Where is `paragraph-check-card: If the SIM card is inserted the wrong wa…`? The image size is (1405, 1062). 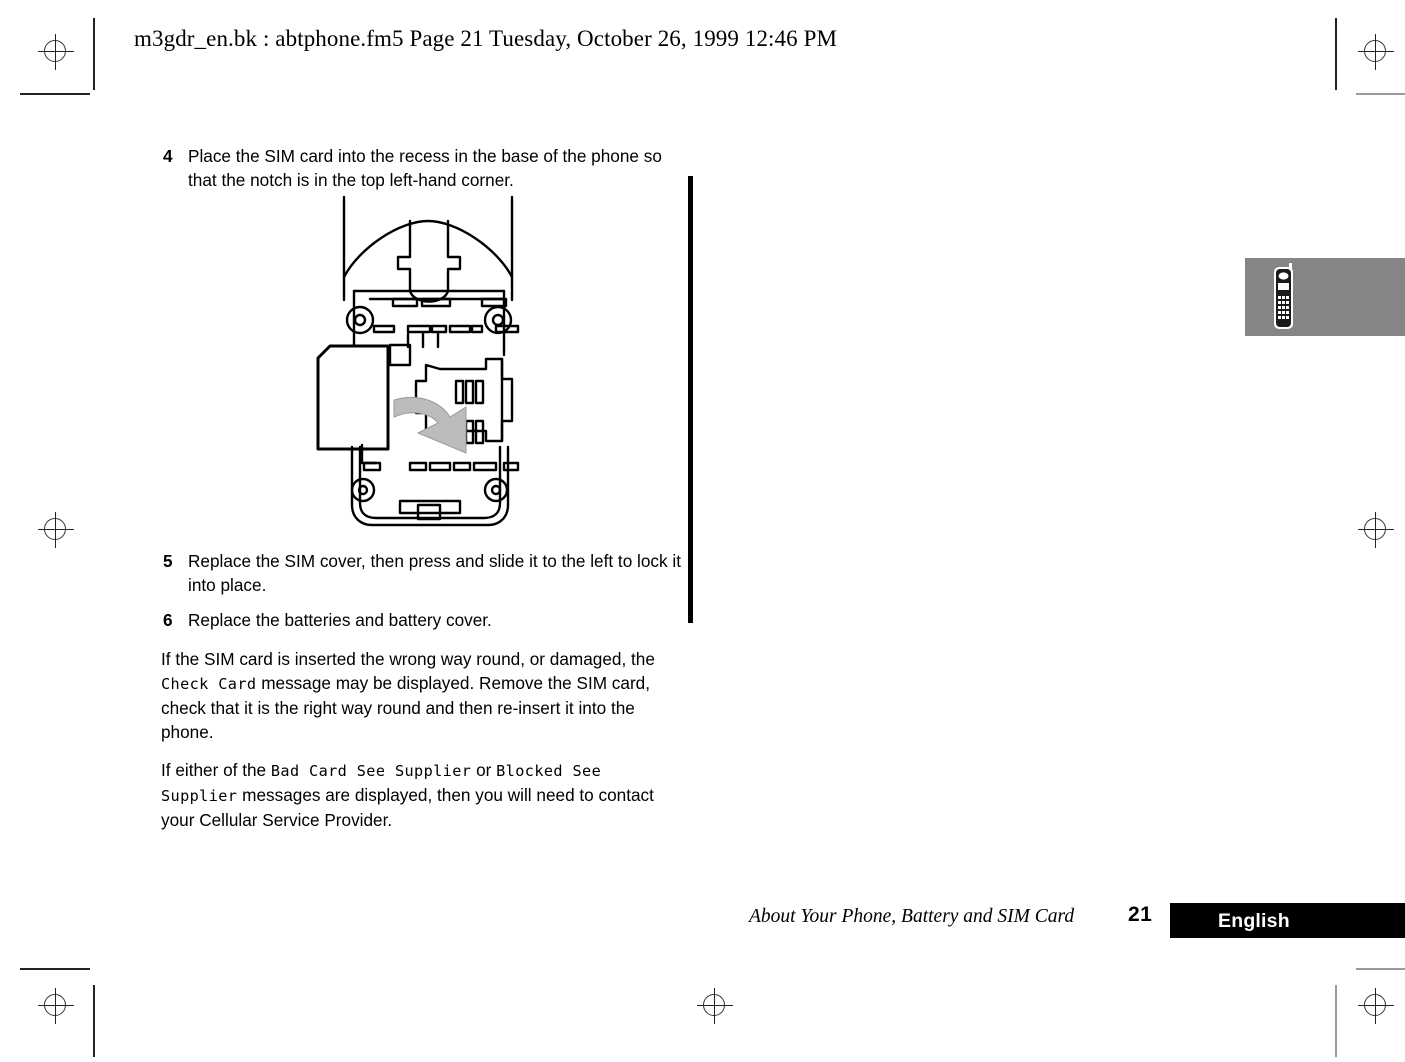
paragraph-check-card: If the SIM card is inserted the wrong wa… is located at coordinates (421, 695).